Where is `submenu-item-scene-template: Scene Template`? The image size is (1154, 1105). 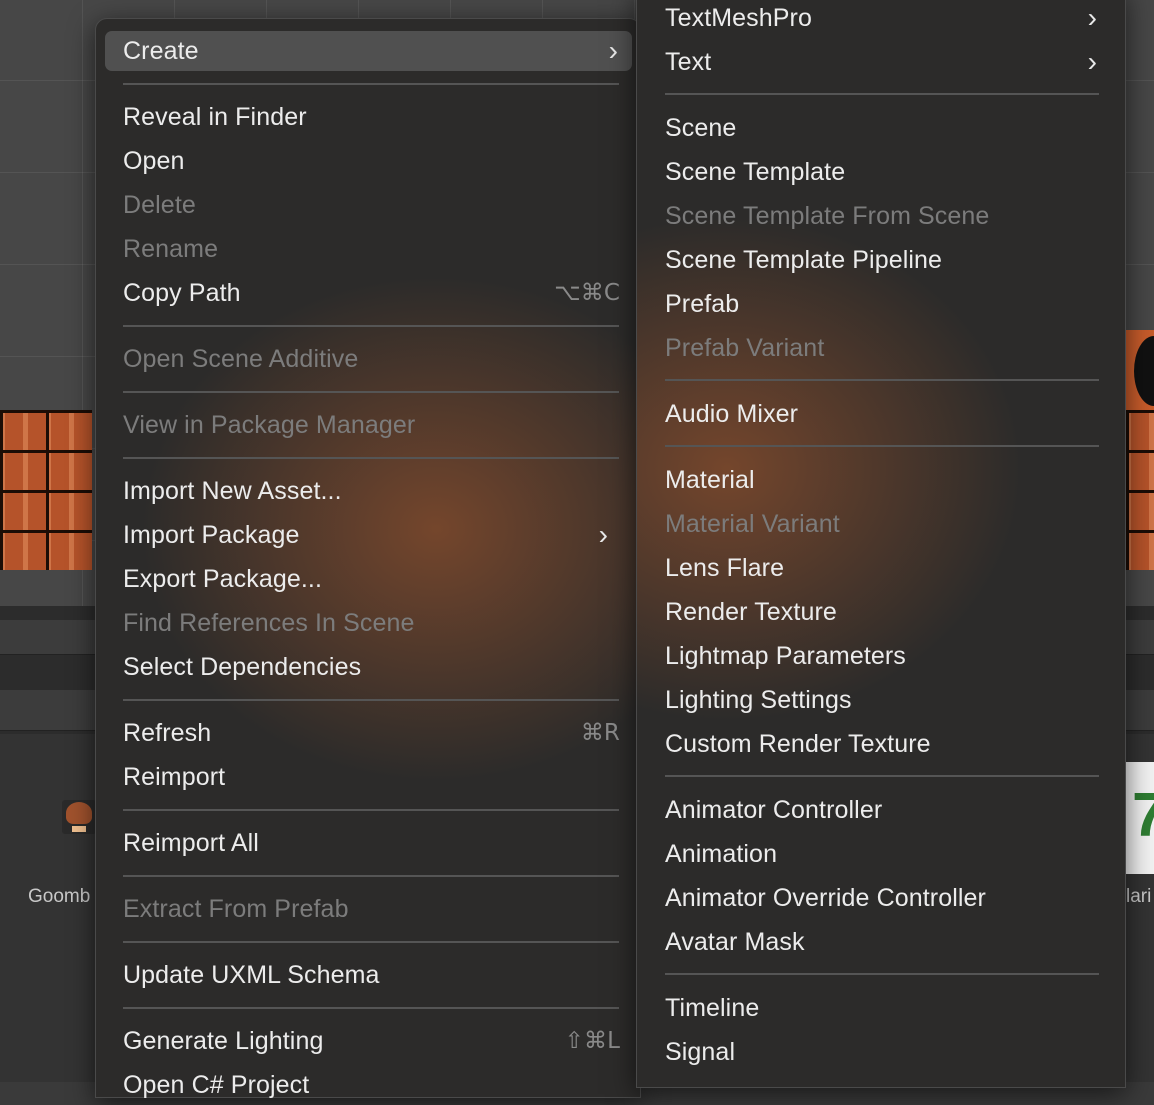
submenu-item-scene-template: Scene Template is located at coordinates (883, 172).